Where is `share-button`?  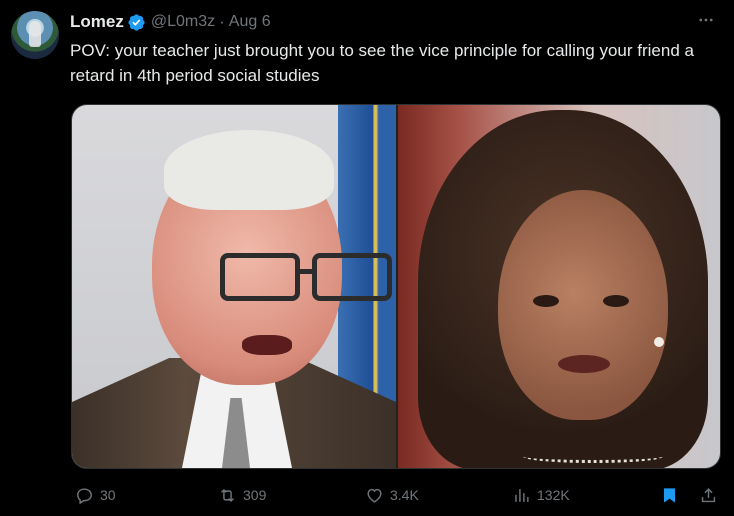 share-button is located at coordinates (708, 495).